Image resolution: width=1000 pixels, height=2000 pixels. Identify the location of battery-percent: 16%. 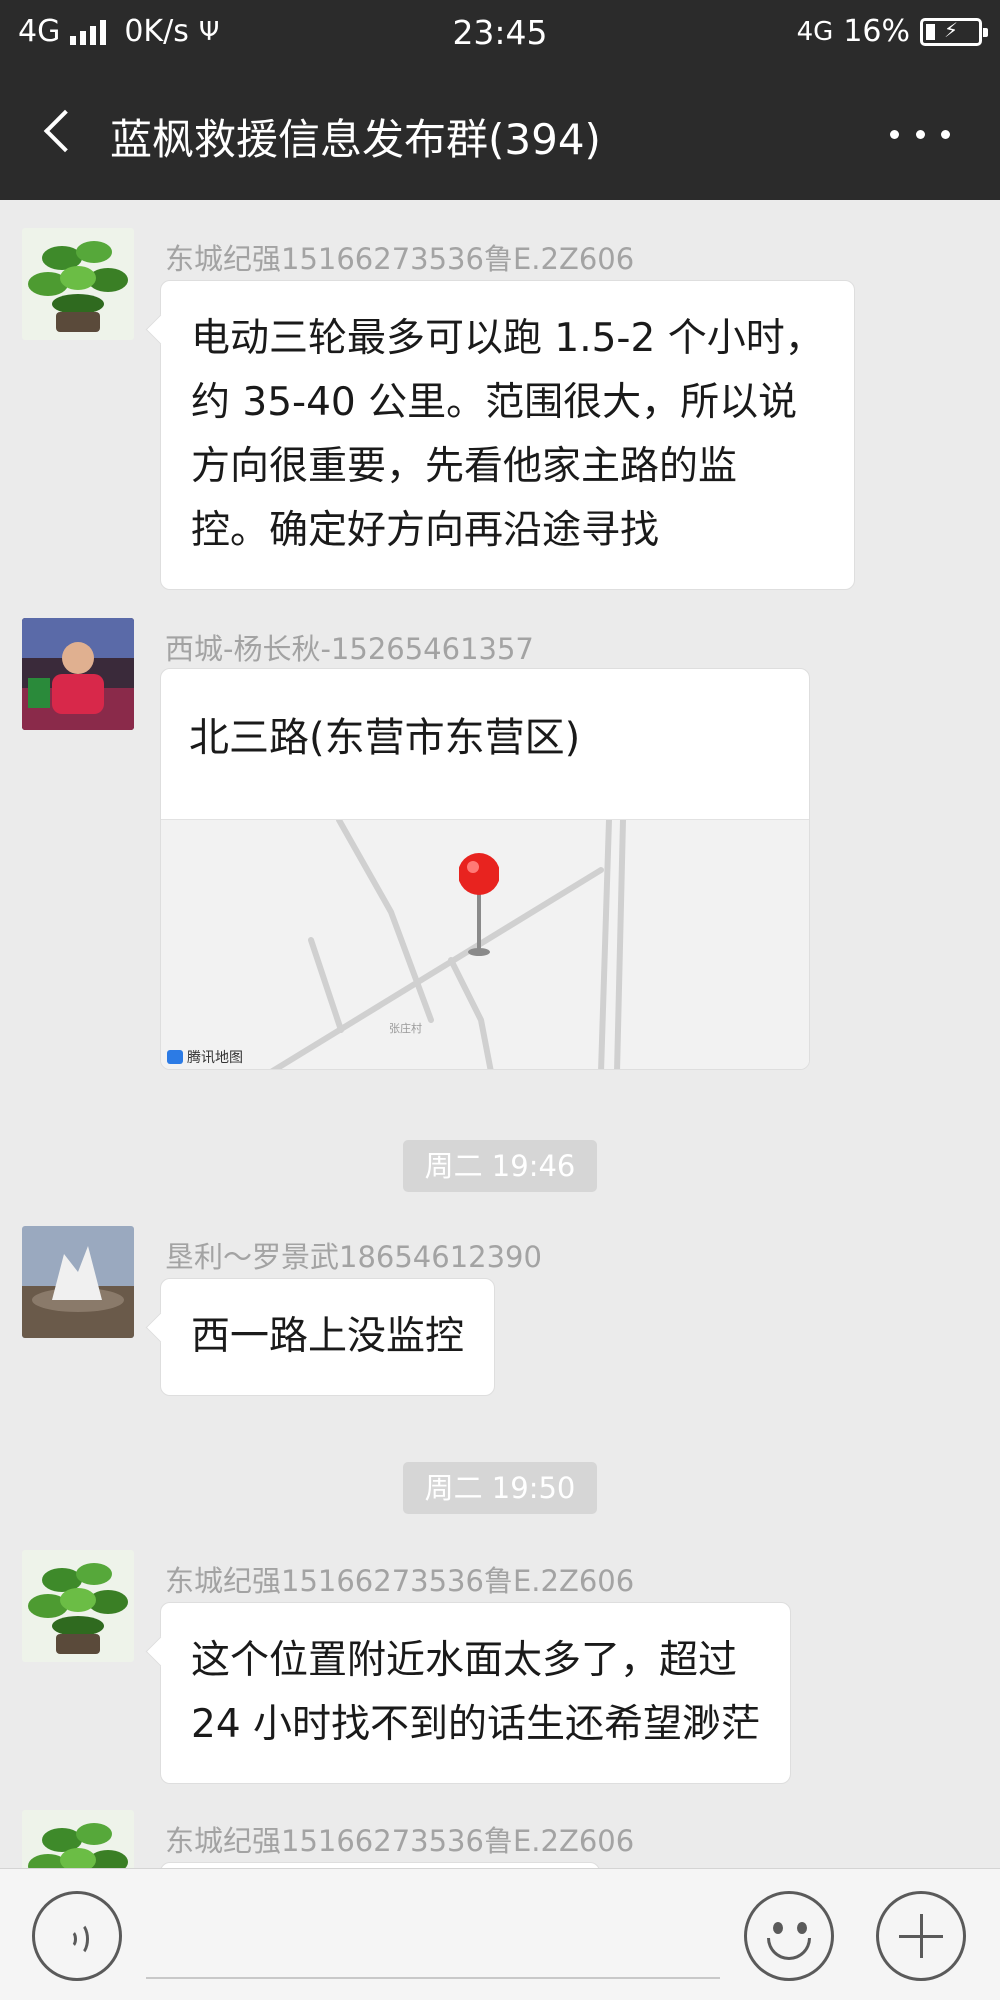
(876, 31).